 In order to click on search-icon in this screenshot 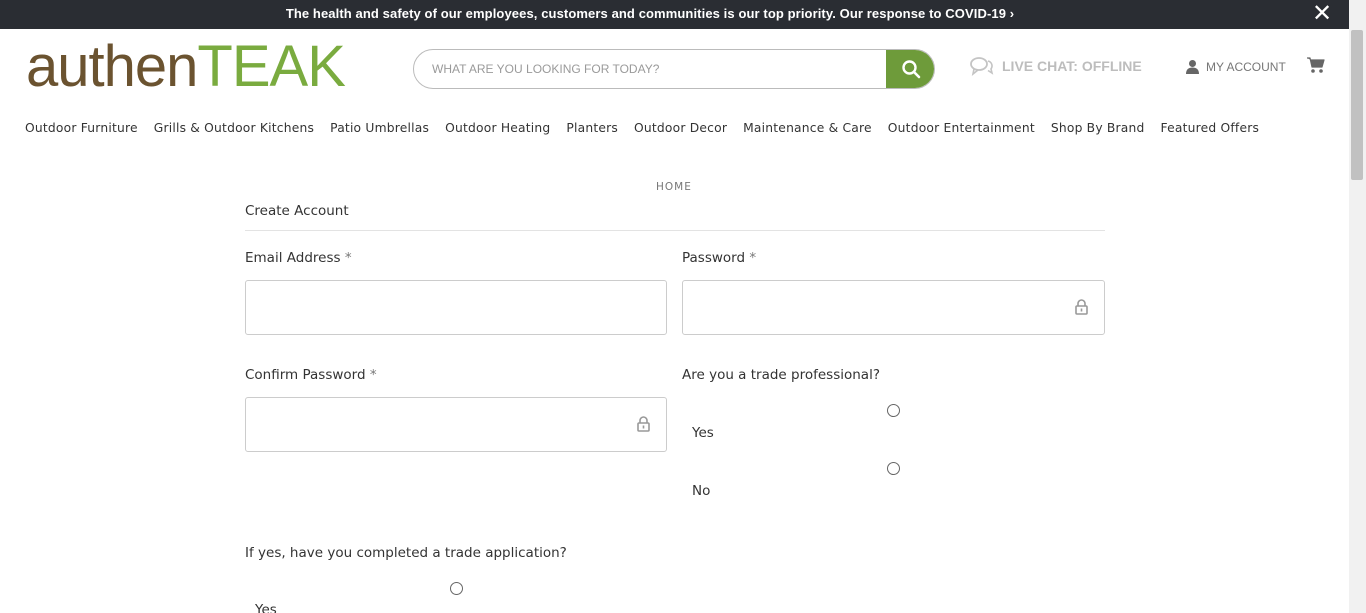, I will do `click(911, 69)`.